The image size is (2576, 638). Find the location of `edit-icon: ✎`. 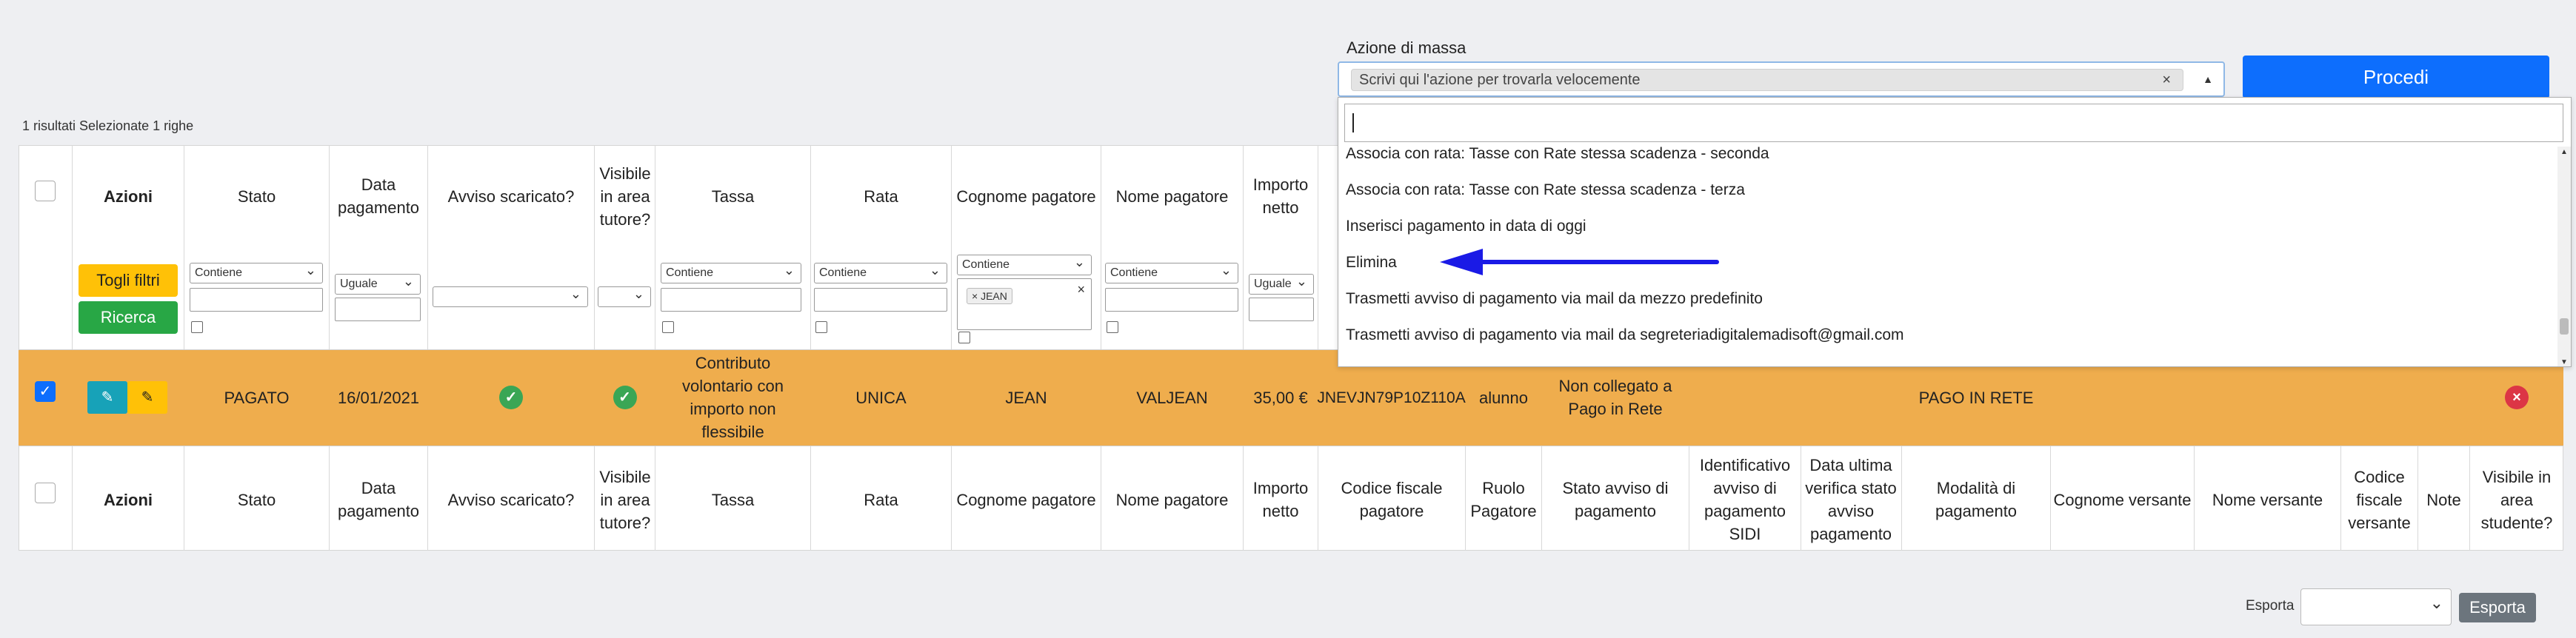

edit-icon: ✎ is located at coordinates (147, 398).